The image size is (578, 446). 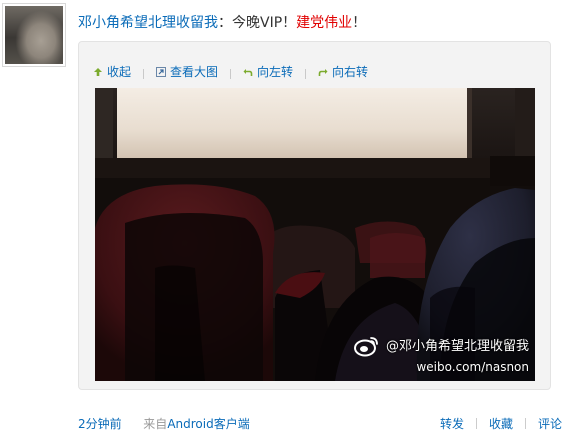 I want to click on post-message-end: ！, so click(x=359, y=23).